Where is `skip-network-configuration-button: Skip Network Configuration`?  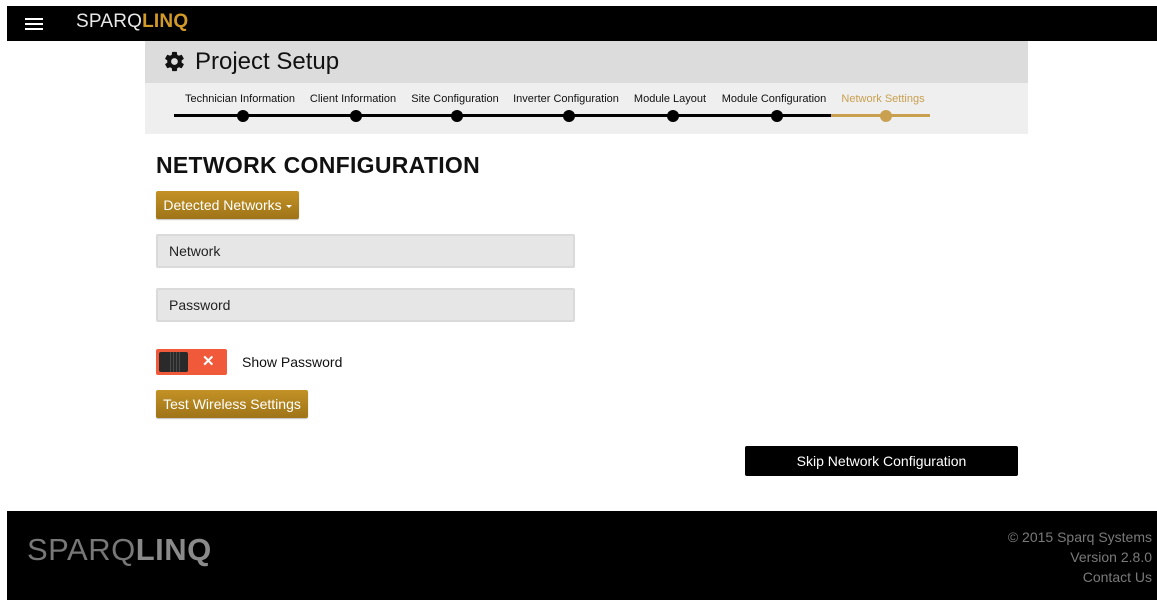 skip-network-configuration-button: Skip Network Configuration is located at coordinates (881, 461).